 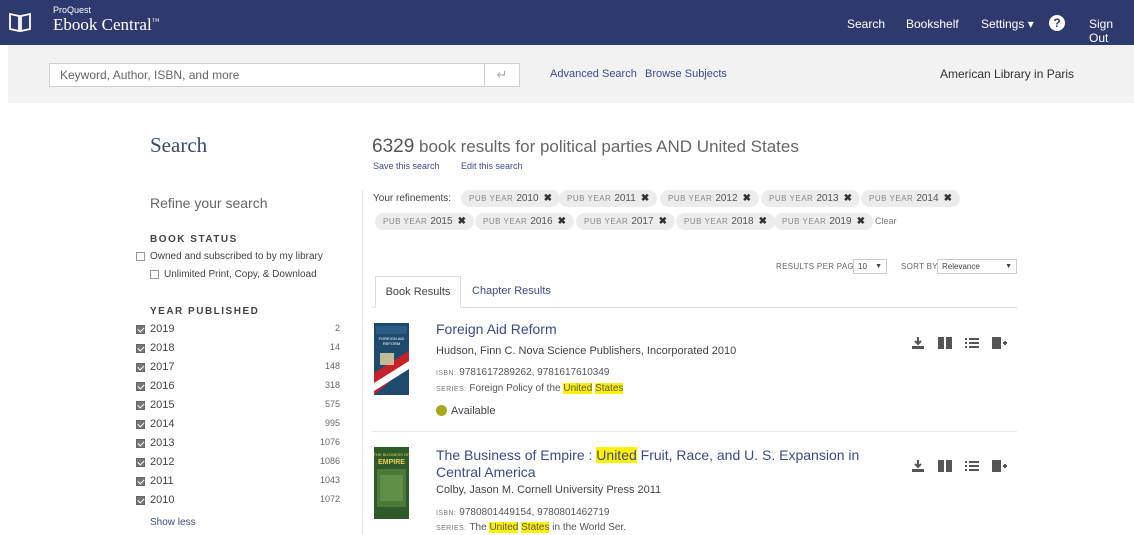 I want to click on refinement-chip: PUB YEAR 2011 ✖, so click(x=608, y=198).